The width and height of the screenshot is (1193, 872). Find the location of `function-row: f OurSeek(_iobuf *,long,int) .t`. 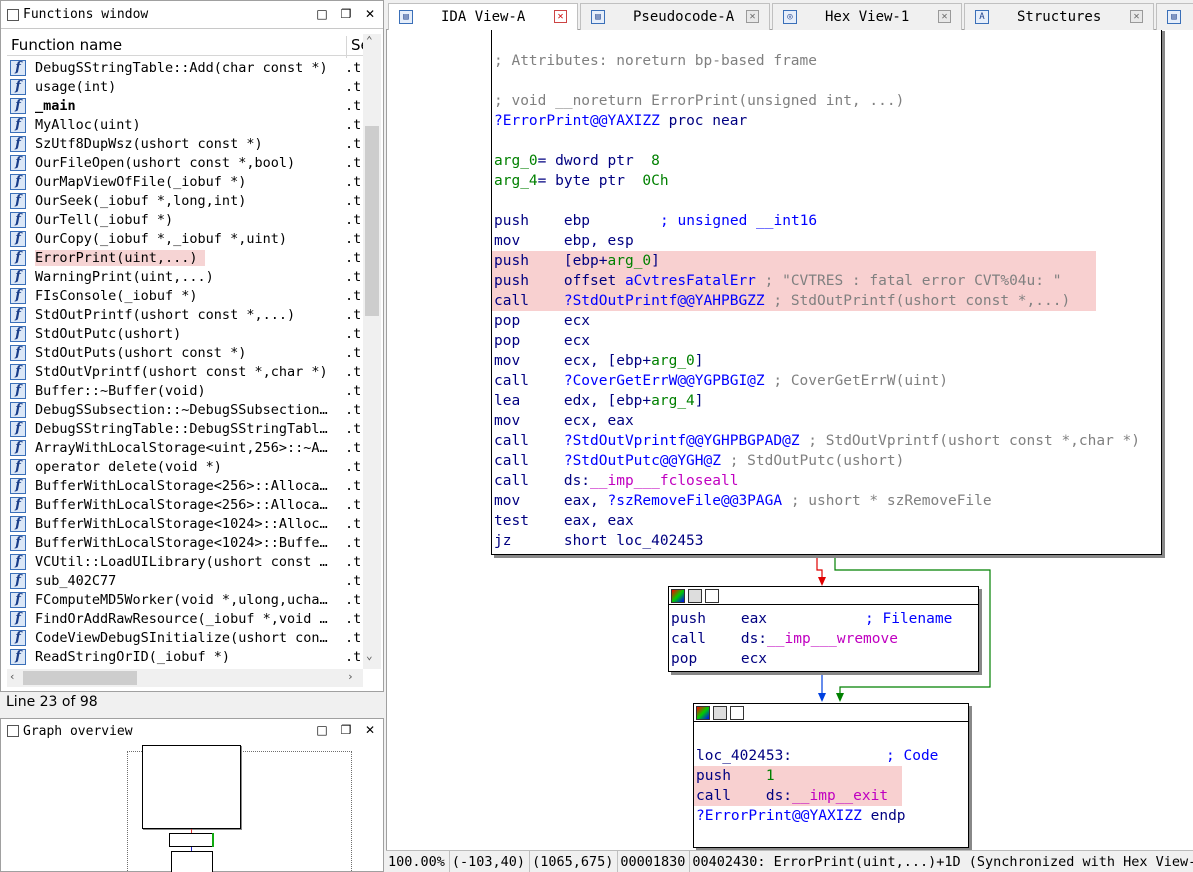

function-row: f OurSeek(_iobuf *,long,int) .t is located at coordinates (185, 201).